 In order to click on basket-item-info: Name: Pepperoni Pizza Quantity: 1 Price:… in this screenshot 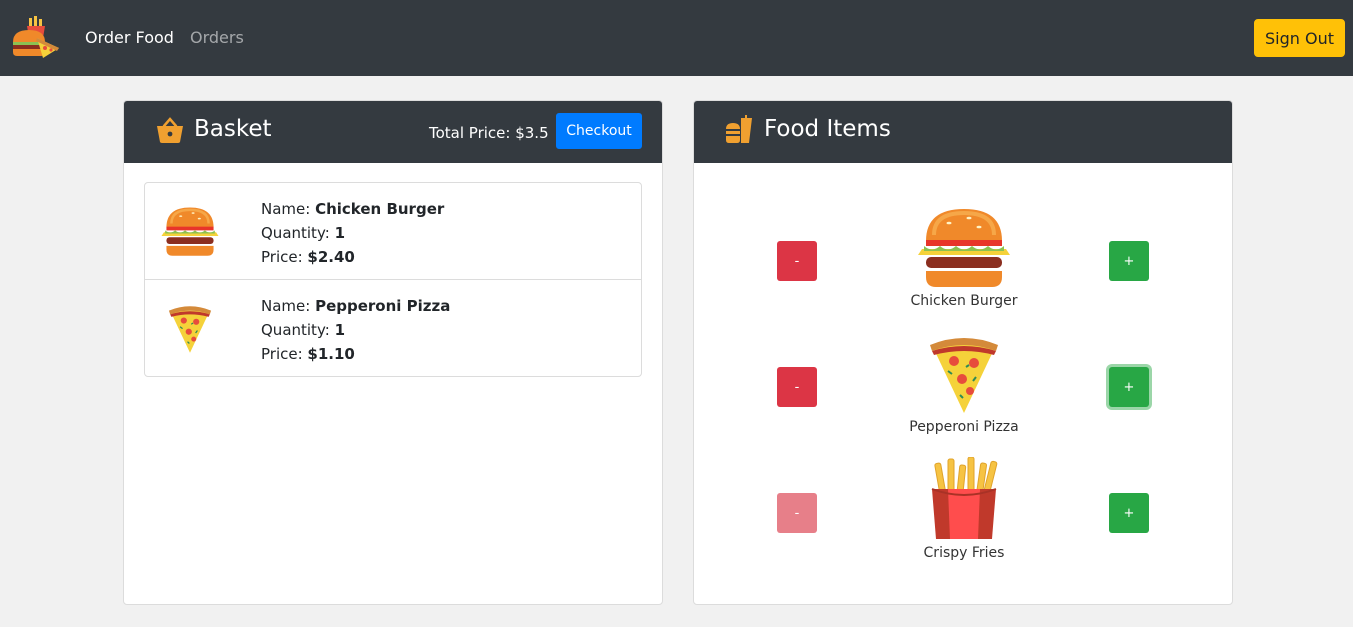, I will do `click(355, 330)`.